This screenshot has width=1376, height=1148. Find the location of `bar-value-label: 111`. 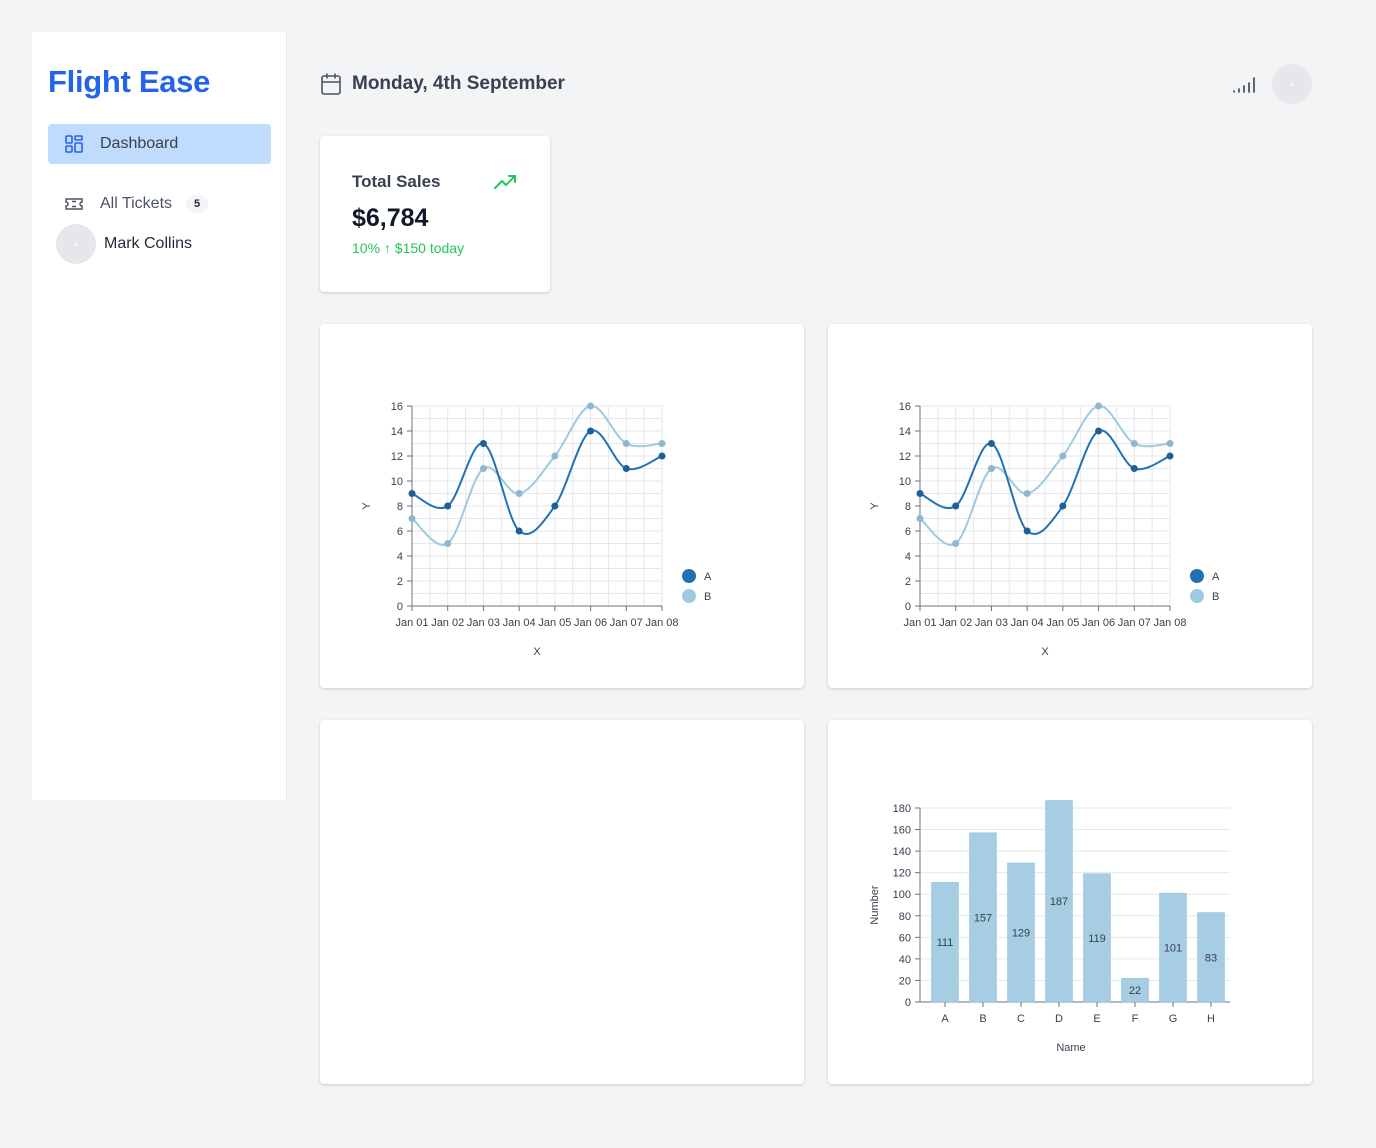

bar-value-label: 111 is located at coordinates (945, 943).